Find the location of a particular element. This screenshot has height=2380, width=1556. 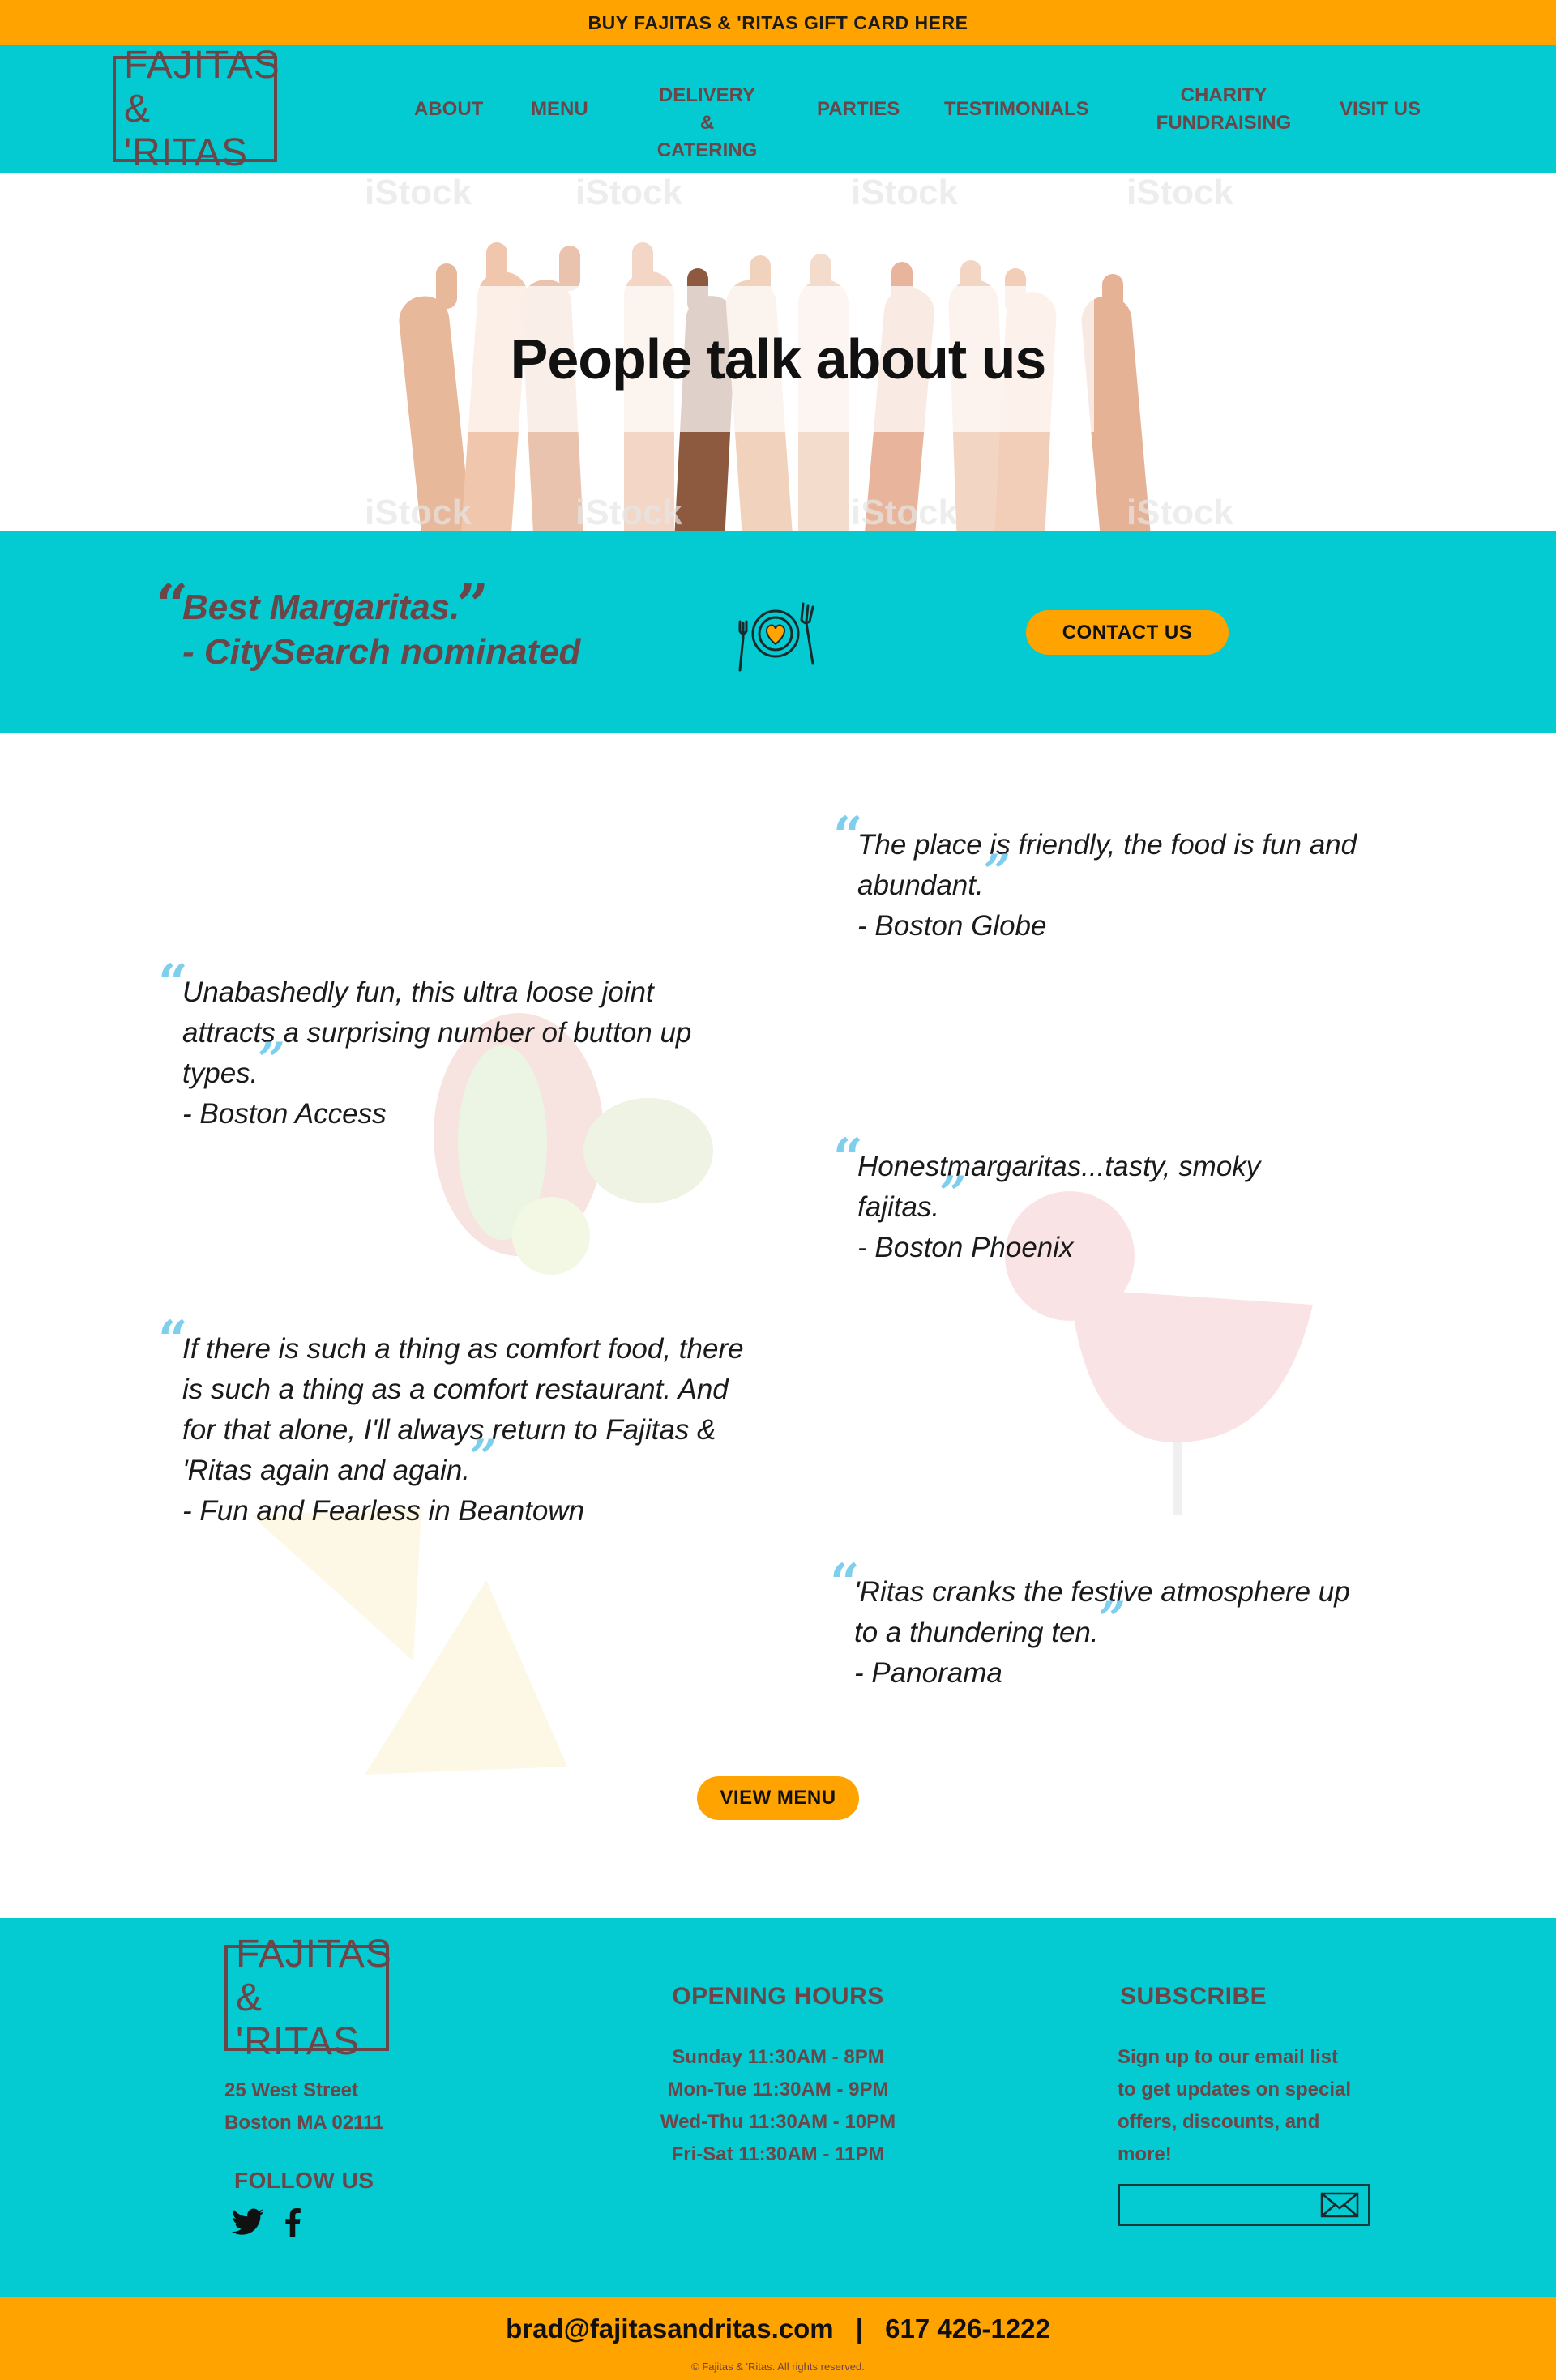

nav-parties: PARTIES is located at coordinates (858, 110).